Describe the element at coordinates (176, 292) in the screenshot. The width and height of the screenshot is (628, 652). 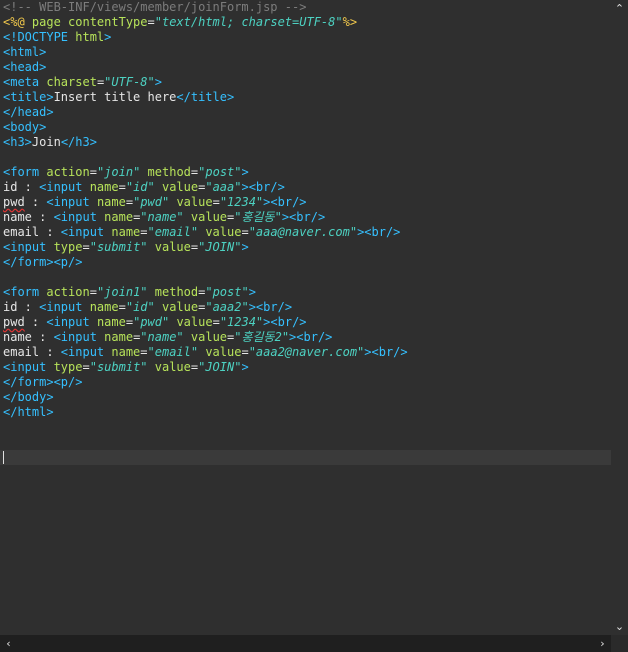
I see `code-token-attr: method` at that location.